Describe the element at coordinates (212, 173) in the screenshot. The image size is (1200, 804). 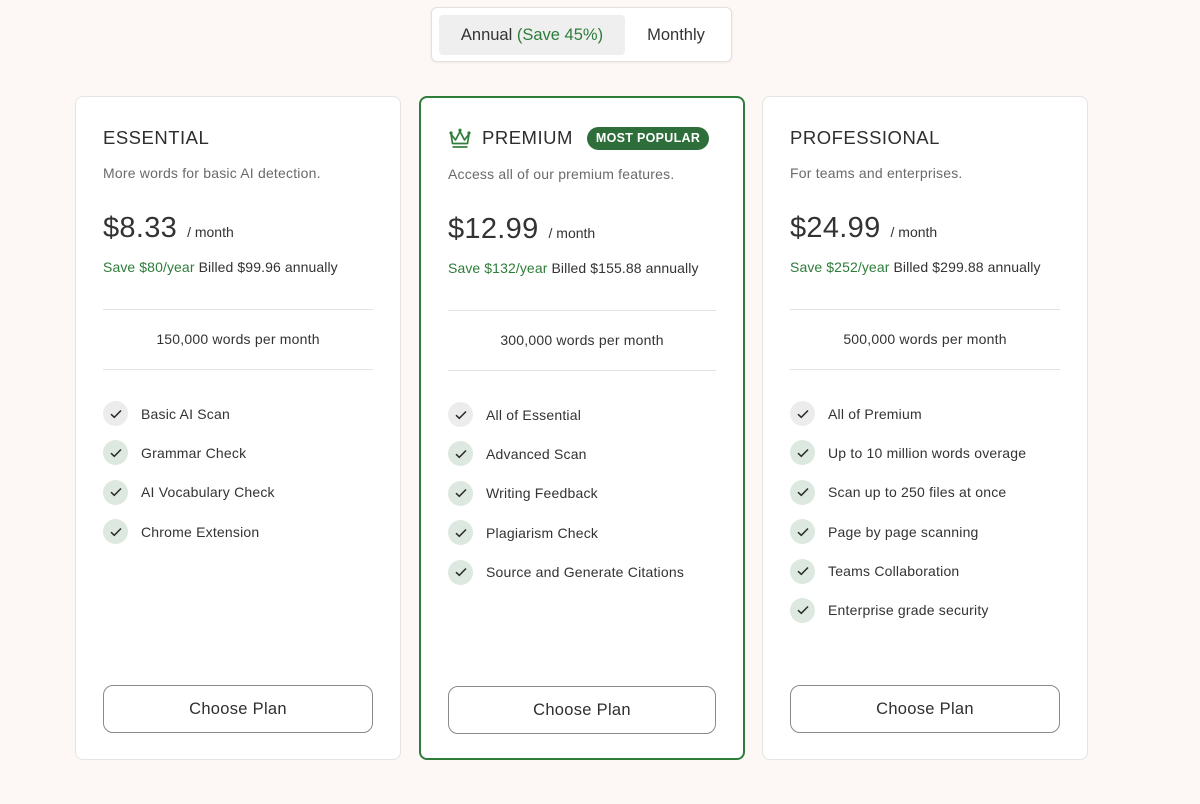
I see `plan-description: More words for basic AI detection.` at that location.